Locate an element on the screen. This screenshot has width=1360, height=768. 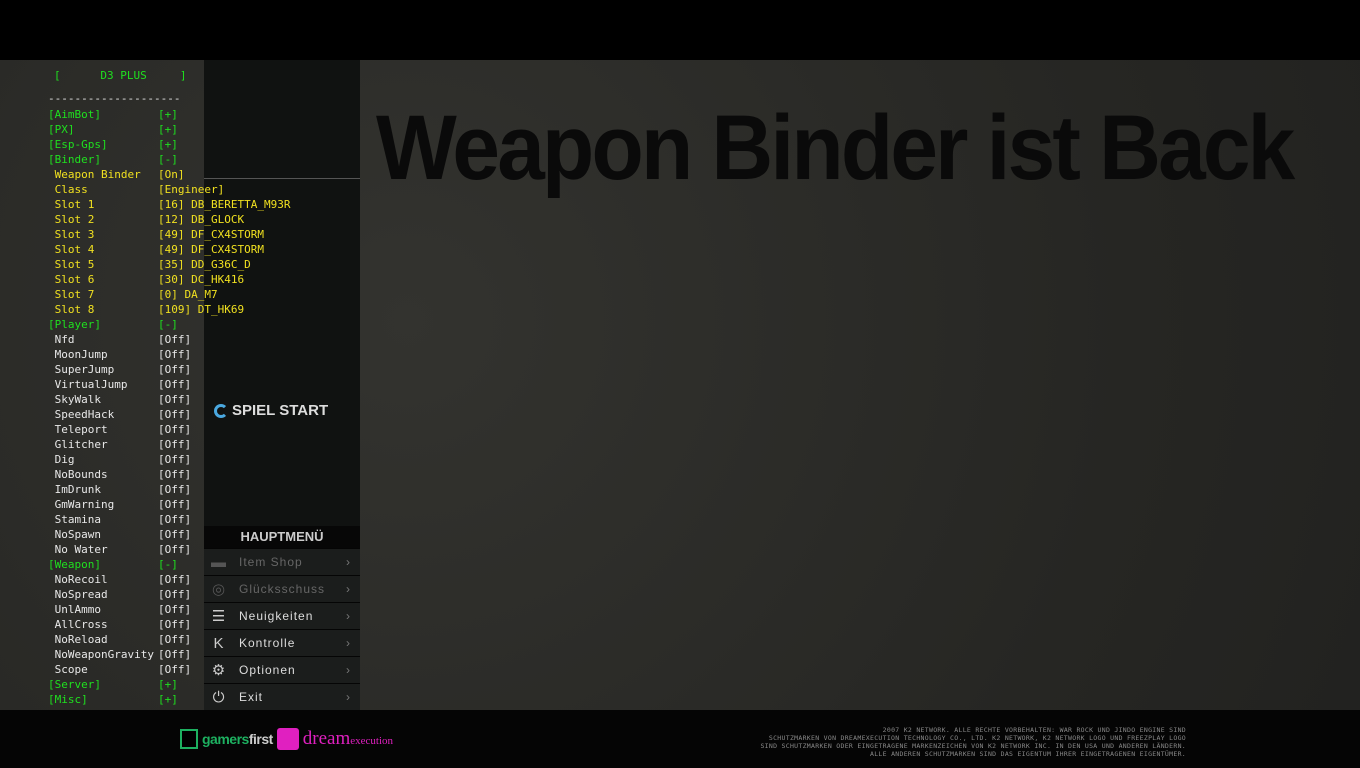
gamersfirst-logo-icon is located at coordinates (189, 739).